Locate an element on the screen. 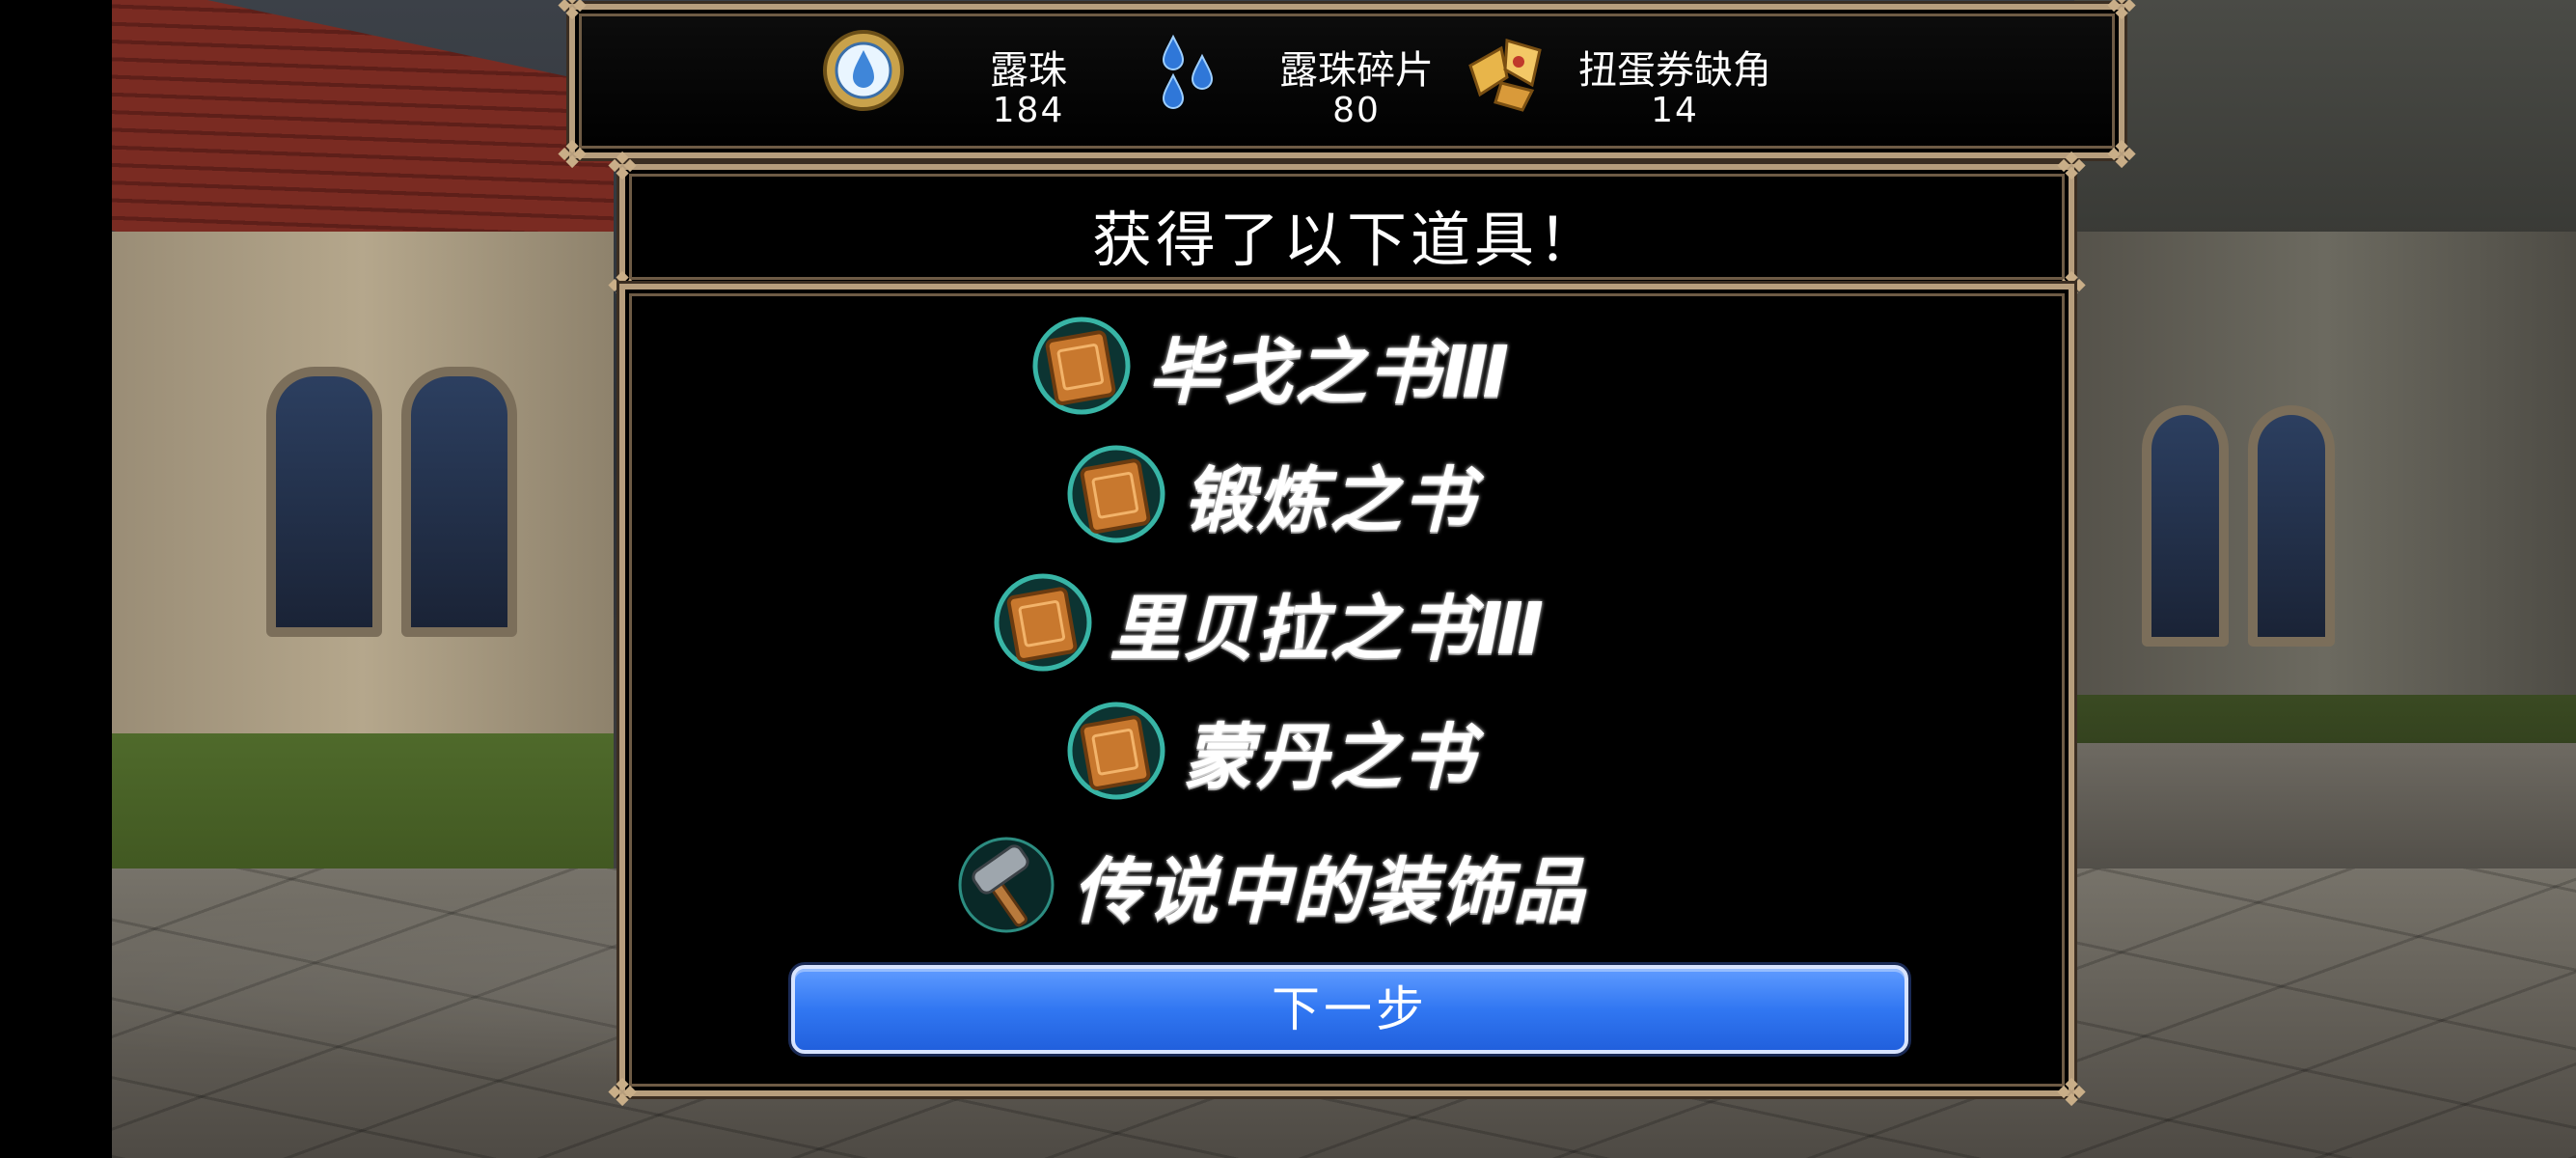 This screenshot has height=1158, width=2576. dew-orb-icon is located at coordinates (864, 70).